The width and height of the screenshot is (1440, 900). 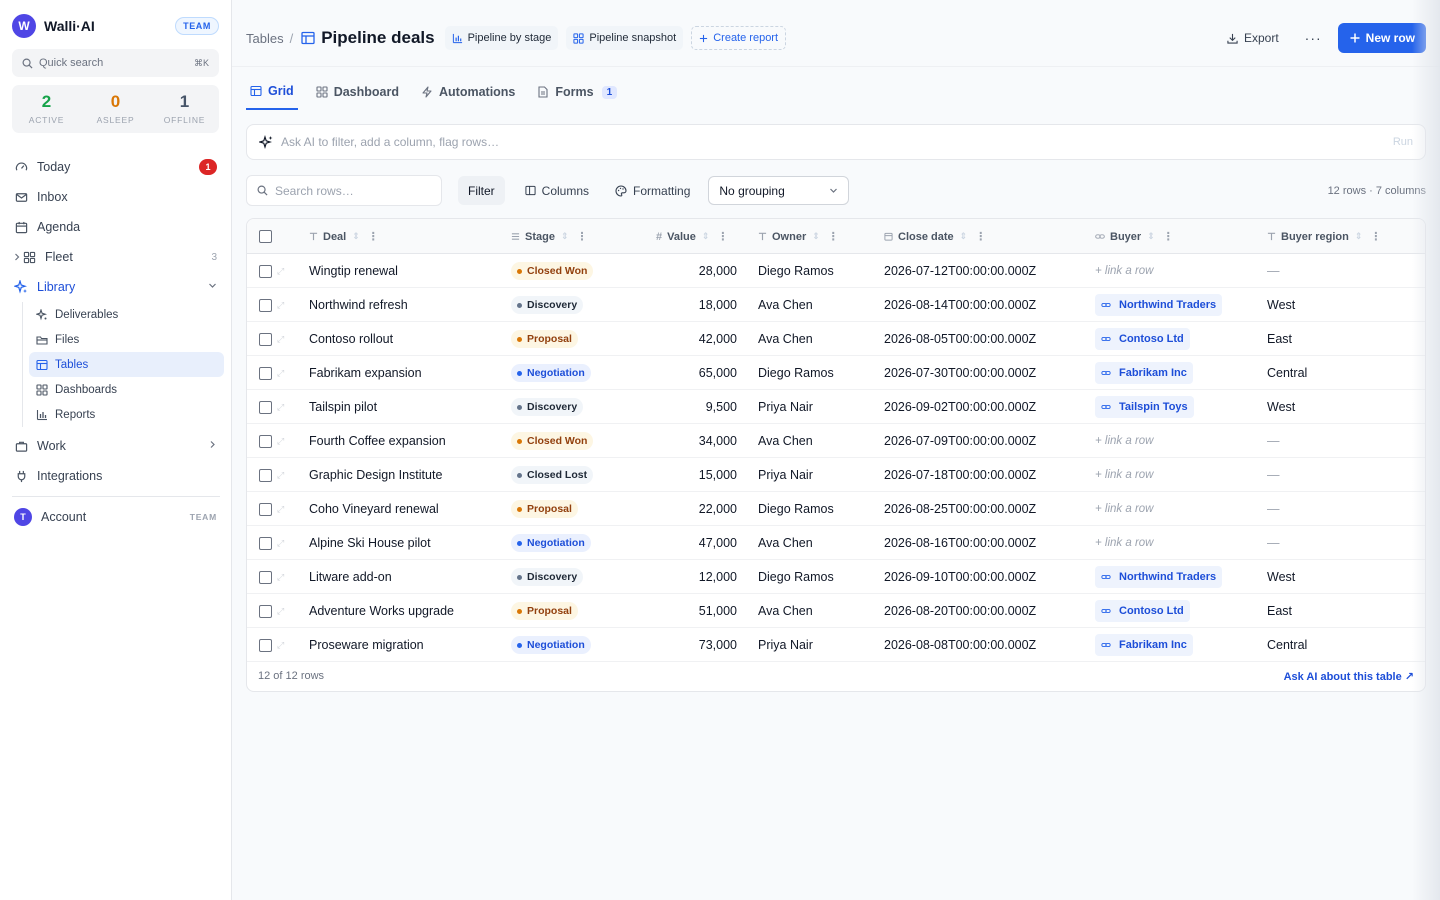 I want to click on select-all-checkbox, so click(x=265, y=236).